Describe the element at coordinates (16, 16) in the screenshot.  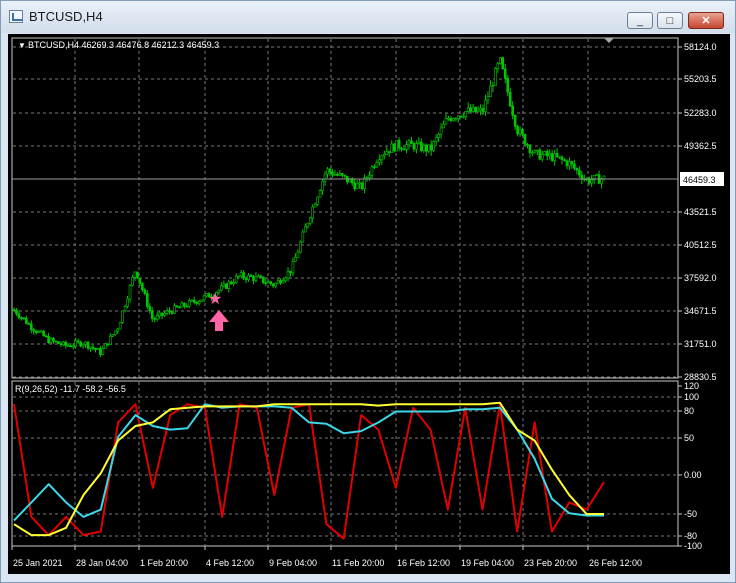
I see `chart-window-icon` at that location.